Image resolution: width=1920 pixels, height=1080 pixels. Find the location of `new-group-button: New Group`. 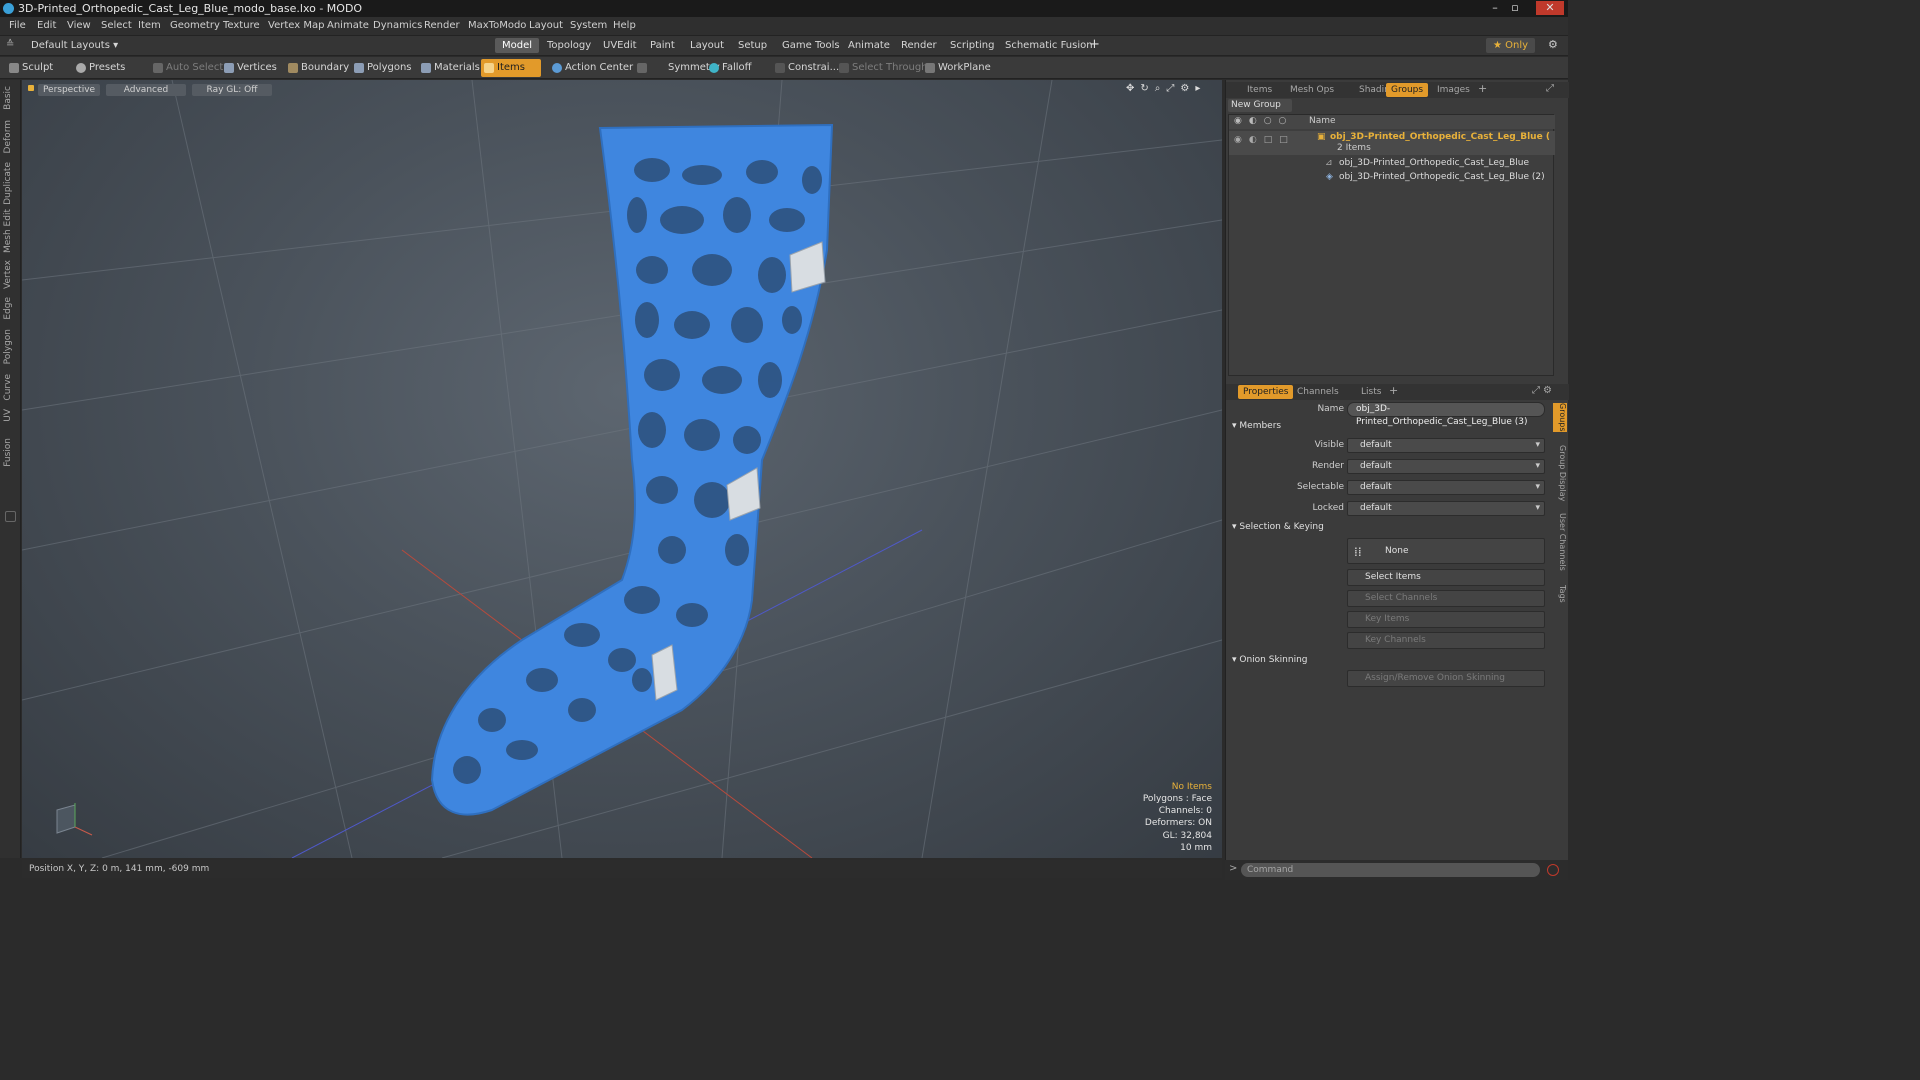

new-group-button: New Group is located at coordinates (1260, 105).